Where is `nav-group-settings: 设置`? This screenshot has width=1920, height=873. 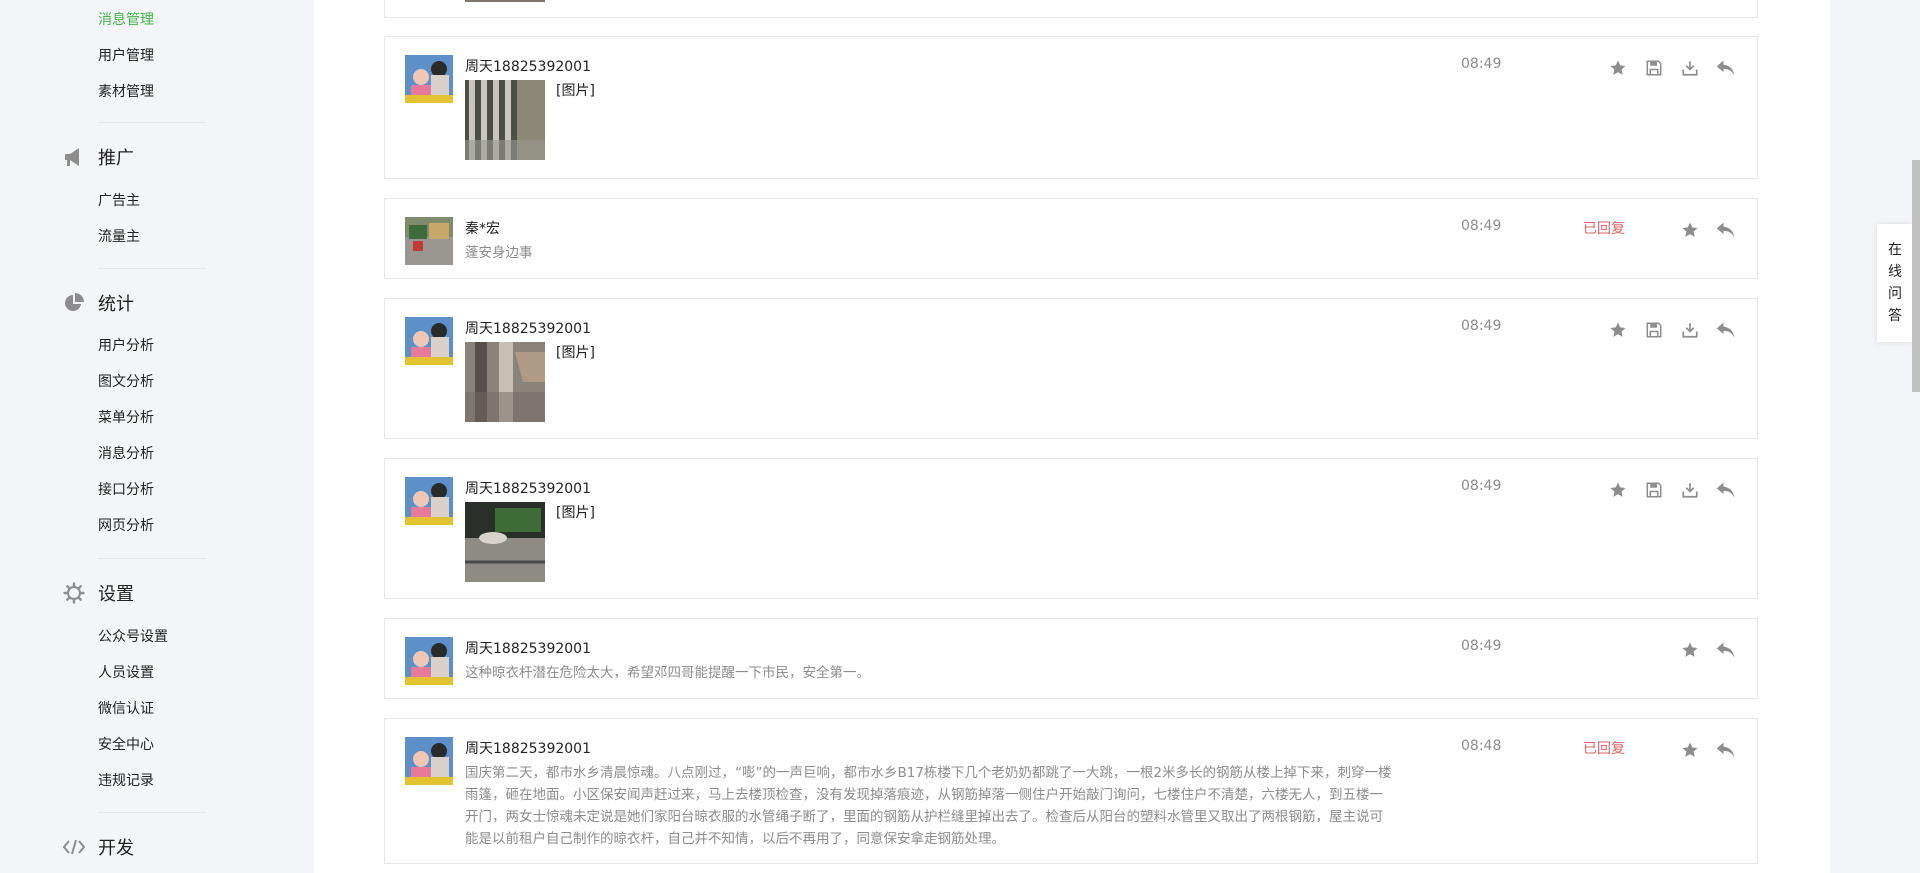
nav-group-settings: 设置 is located at coordinates (98, 593).